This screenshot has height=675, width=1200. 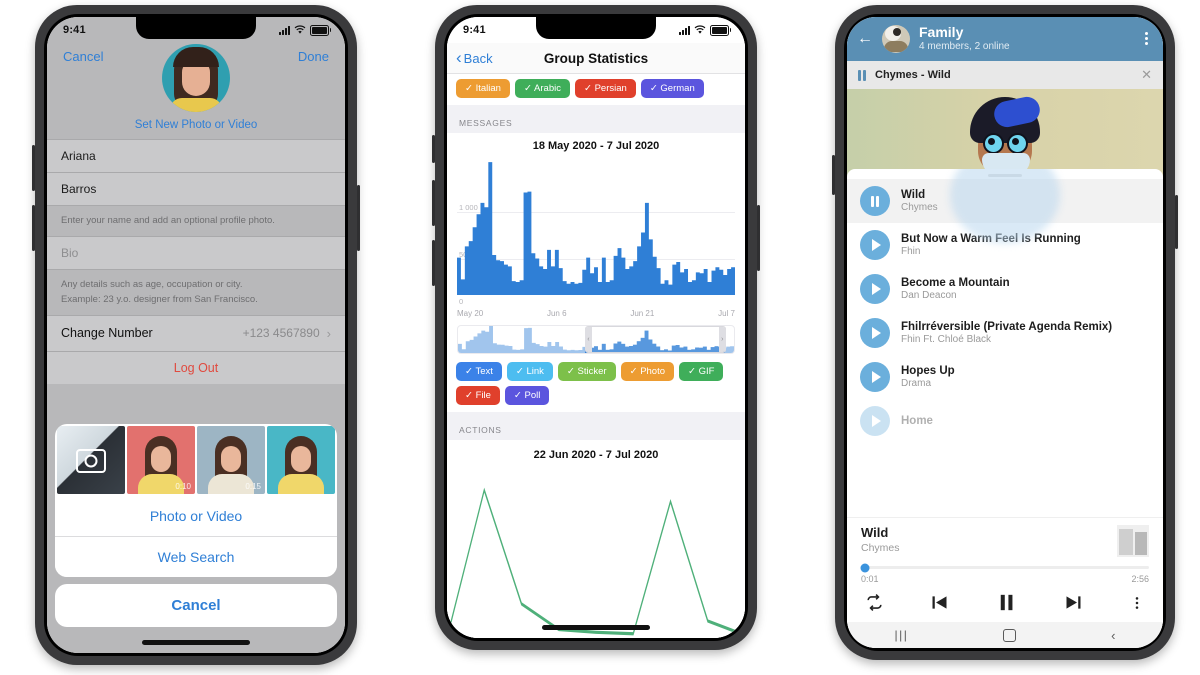 What do you see at coordinates (865, 38) in the screenshot?
I see `back-arrow-icon: ←` at bounding box center [865, 38].